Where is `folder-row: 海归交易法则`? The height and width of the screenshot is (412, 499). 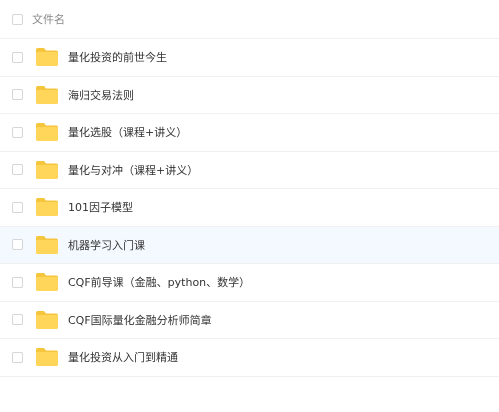
folder-row: 海归交易法则 is located at coordinates (249, 95).